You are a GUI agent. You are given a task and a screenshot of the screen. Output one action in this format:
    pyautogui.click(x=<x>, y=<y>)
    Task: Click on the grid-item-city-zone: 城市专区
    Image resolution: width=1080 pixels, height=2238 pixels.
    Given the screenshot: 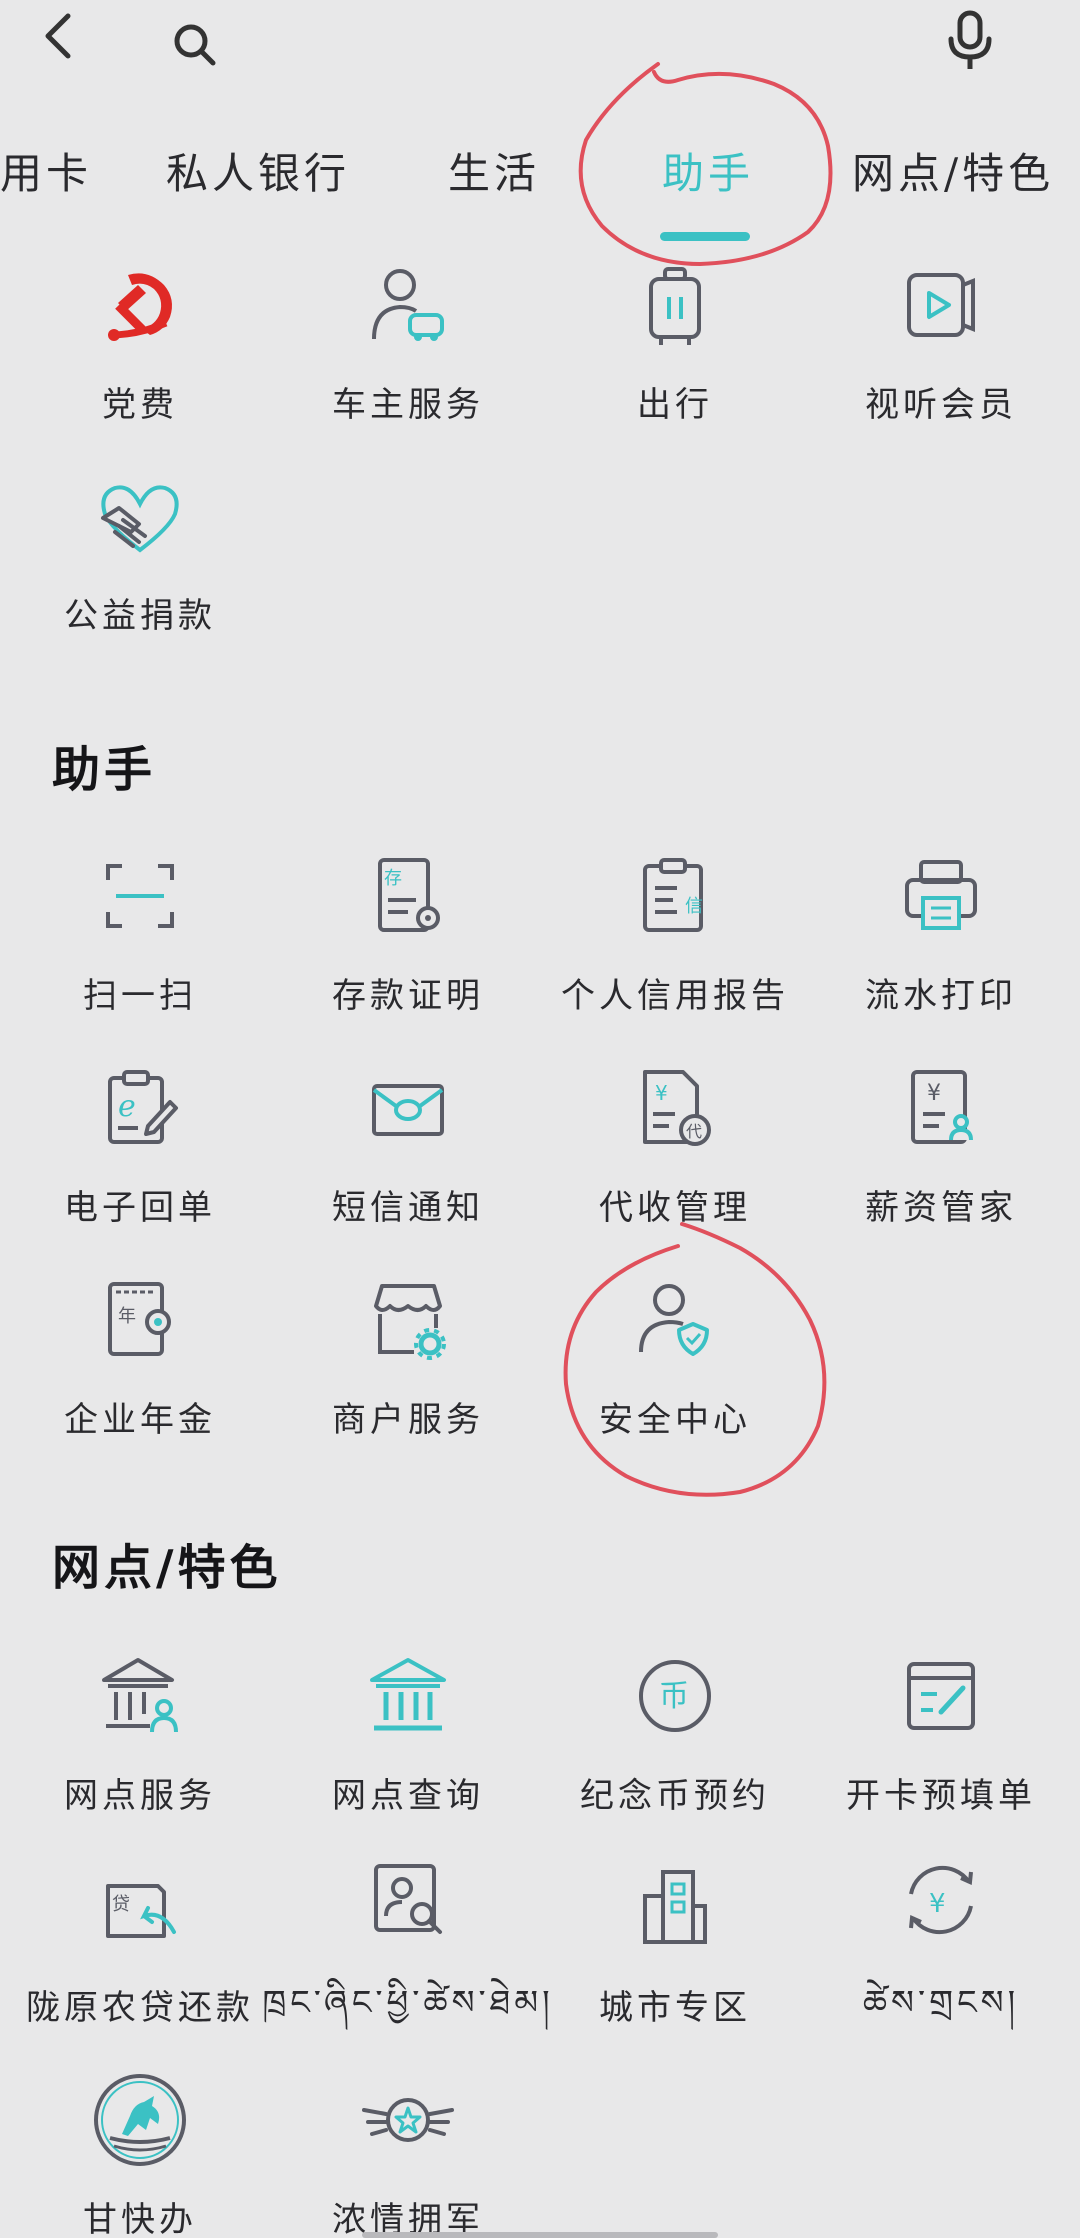 What is the action you would take?
    pyautogui.click(x=675, y=1958)
    